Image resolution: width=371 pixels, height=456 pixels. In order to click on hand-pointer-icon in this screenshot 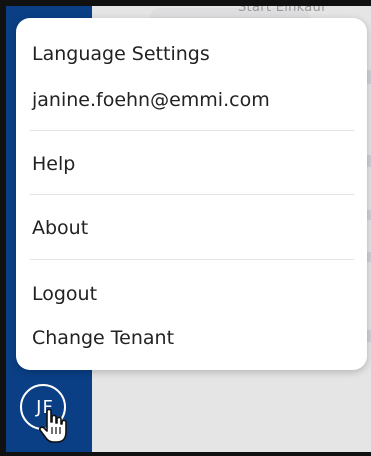, I will do `click(53, 425)`.